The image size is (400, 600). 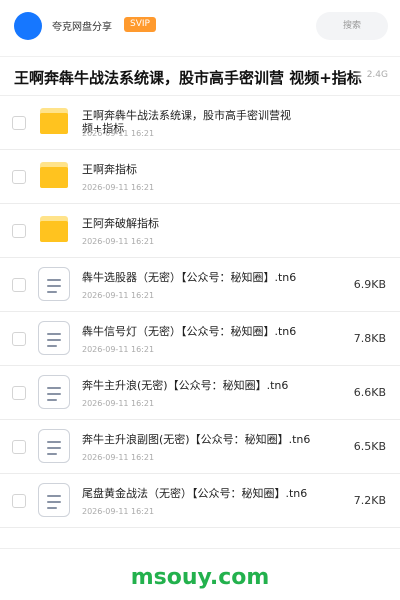 I want to click on total-size: 2.4G, so click(x=370, y=75).